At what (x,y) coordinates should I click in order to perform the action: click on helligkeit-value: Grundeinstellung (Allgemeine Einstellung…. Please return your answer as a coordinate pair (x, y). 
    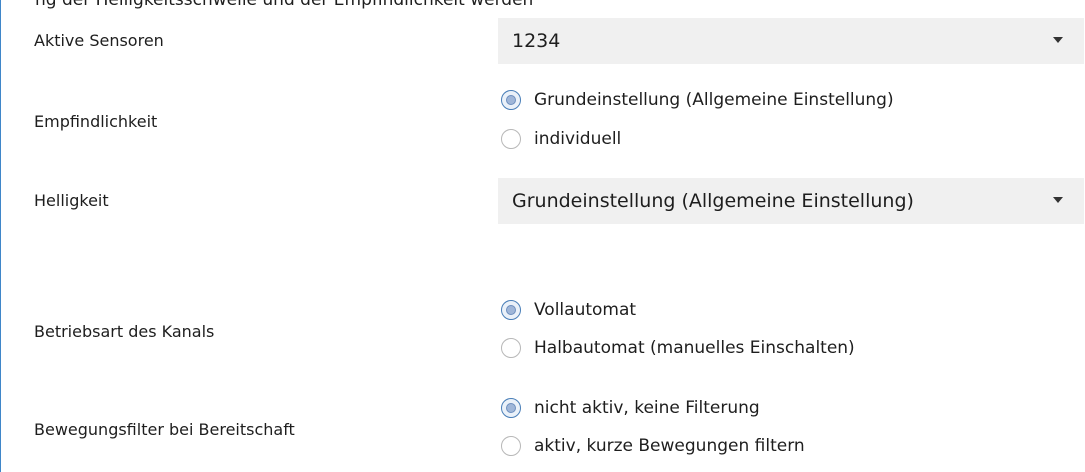
    Looking at the image, I should click on (713, 201).